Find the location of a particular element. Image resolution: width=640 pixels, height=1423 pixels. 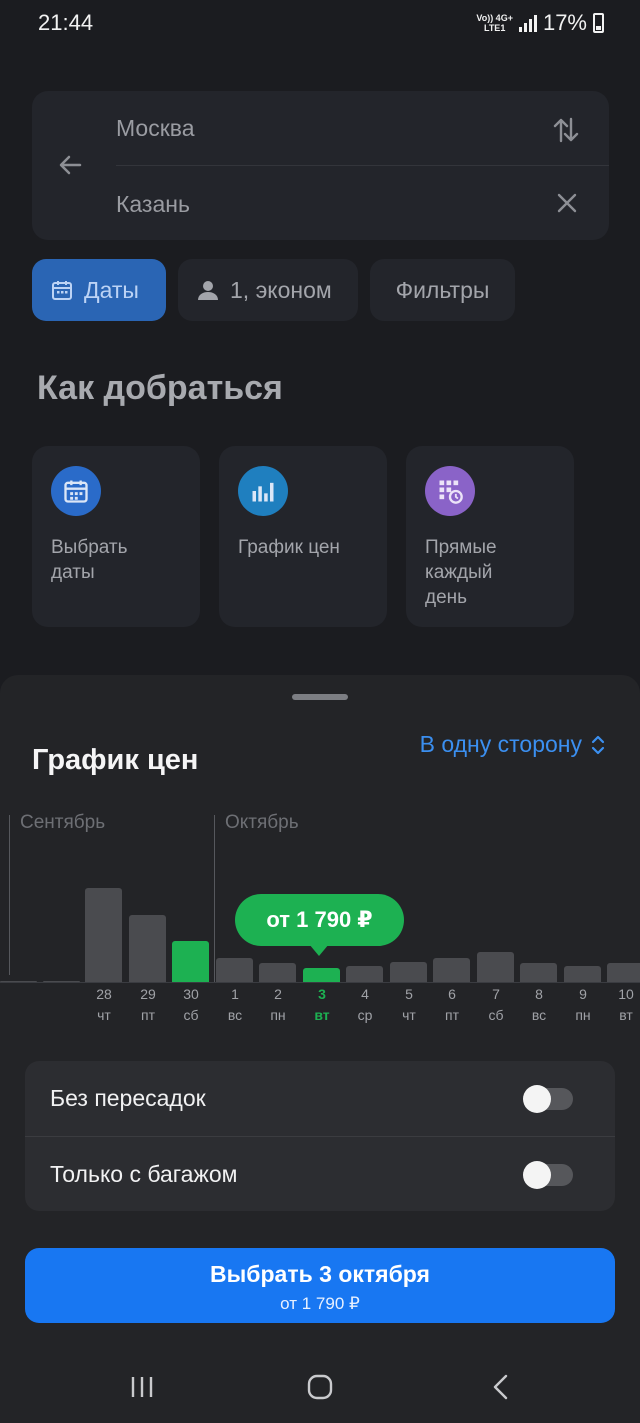

chart-baseline is located at coordinates (320, 982).